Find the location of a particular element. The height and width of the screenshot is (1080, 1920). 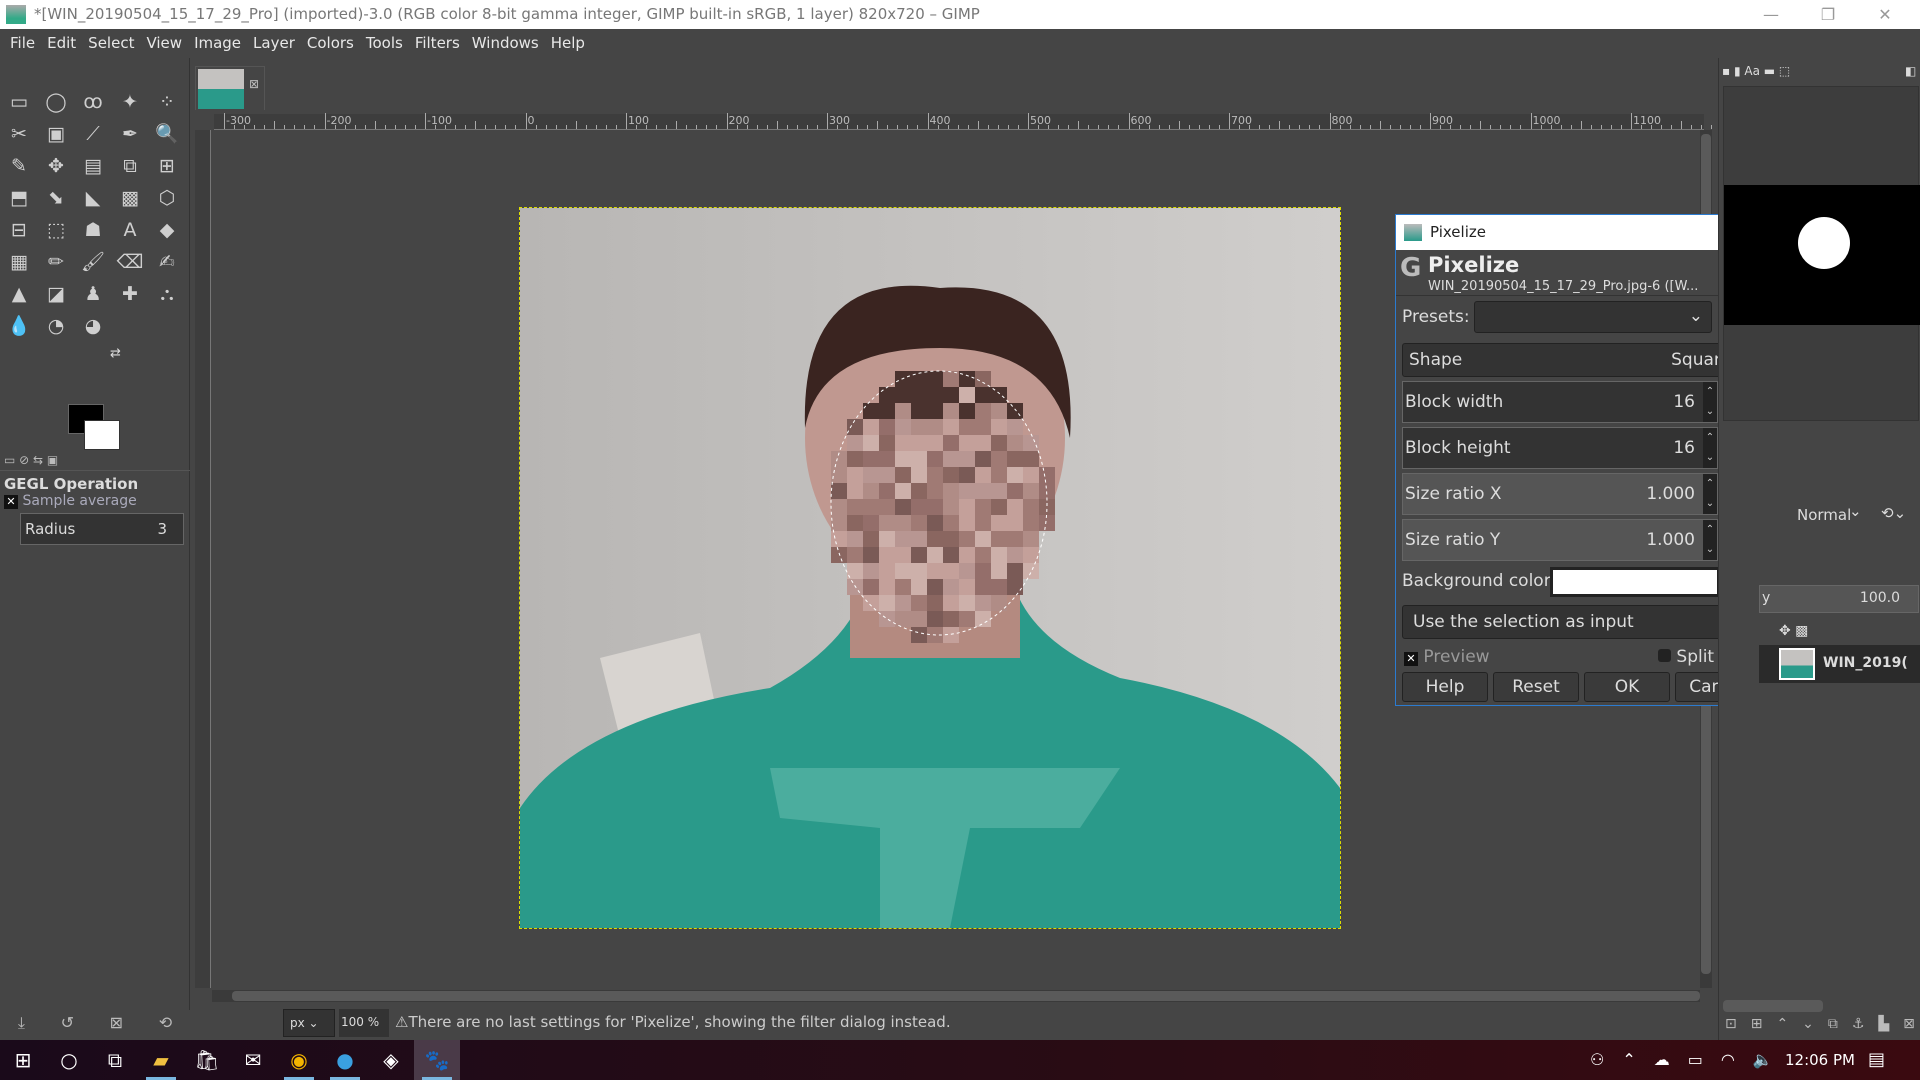

minimize-button: — is located at coordinates (1771, 14).